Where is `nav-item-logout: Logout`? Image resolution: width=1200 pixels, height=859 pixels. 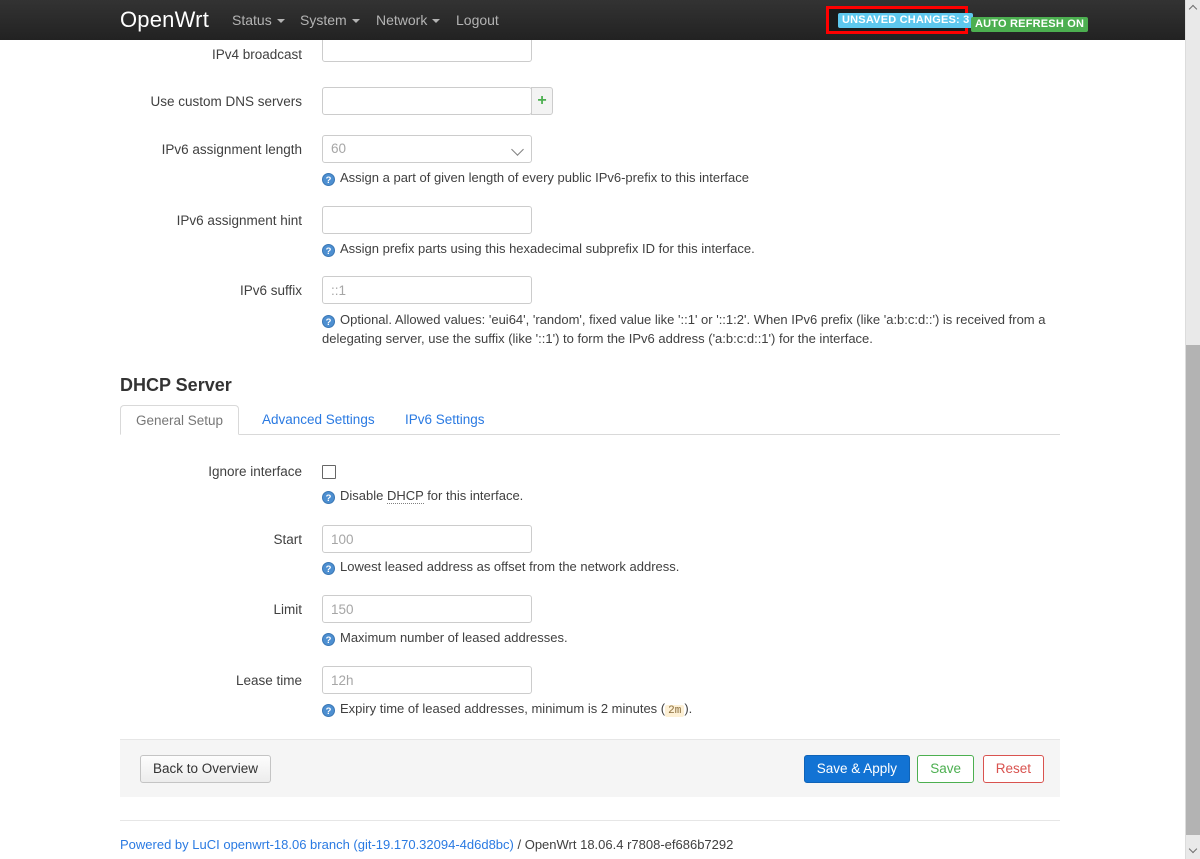
nav-item-logout: Logout is located at coordinates (477, 20).